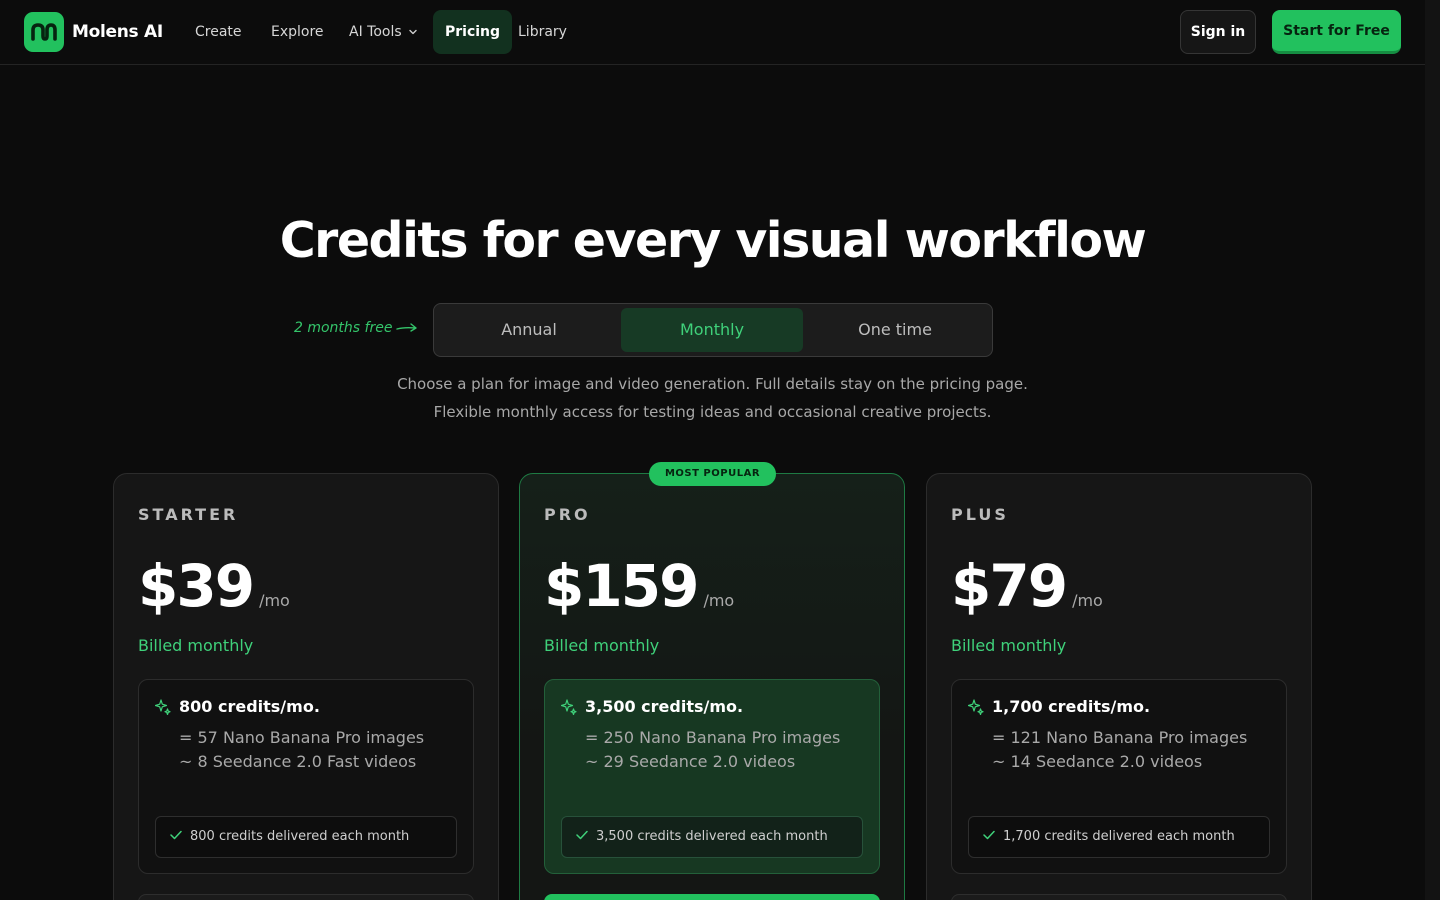  I want to click on plan-delivery-text: 1,700 credits delivered each month, so click(1119, 836).